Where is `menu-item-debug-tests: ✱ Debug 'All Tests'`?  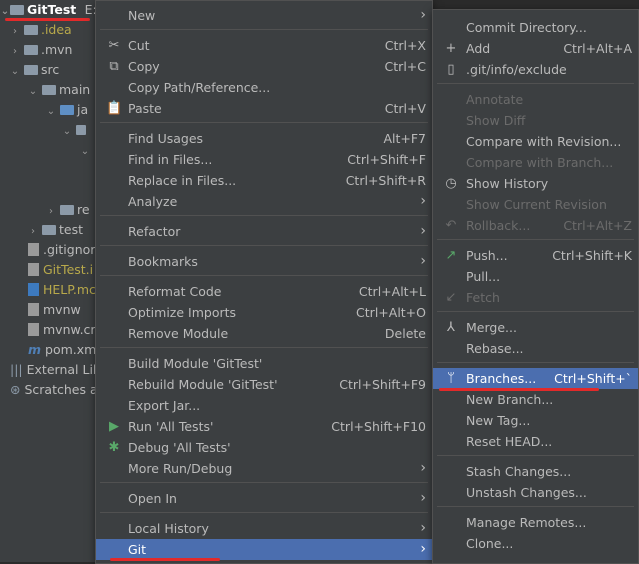 menu-item-debug-tests: ✱ Debug 'All Tests' is located at coordinates (264, 447).